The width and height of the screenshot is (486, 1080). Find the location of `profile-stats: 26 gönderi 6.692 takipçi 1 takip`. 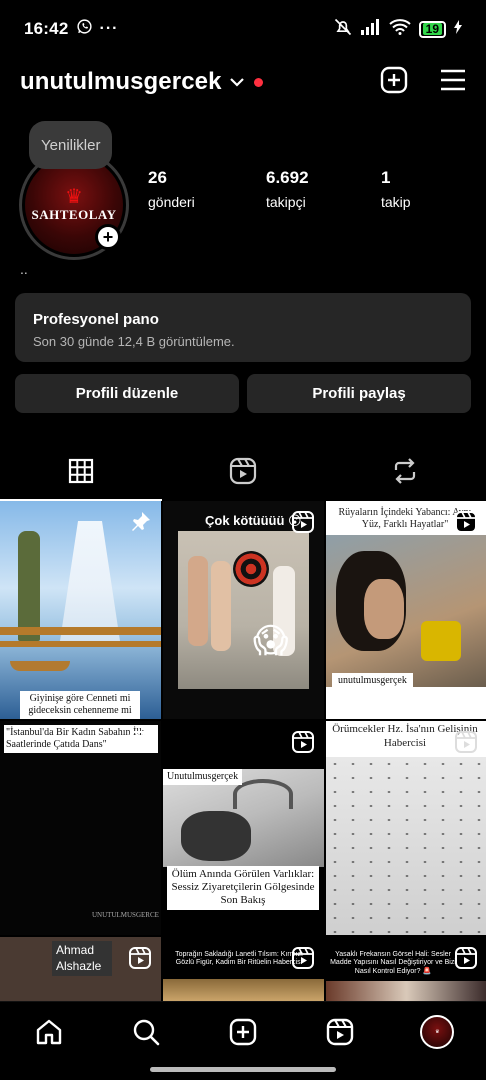

profile-stats: 26 gönderi 6.692 takipçi 1 takip is located at coordinates (279, 189).